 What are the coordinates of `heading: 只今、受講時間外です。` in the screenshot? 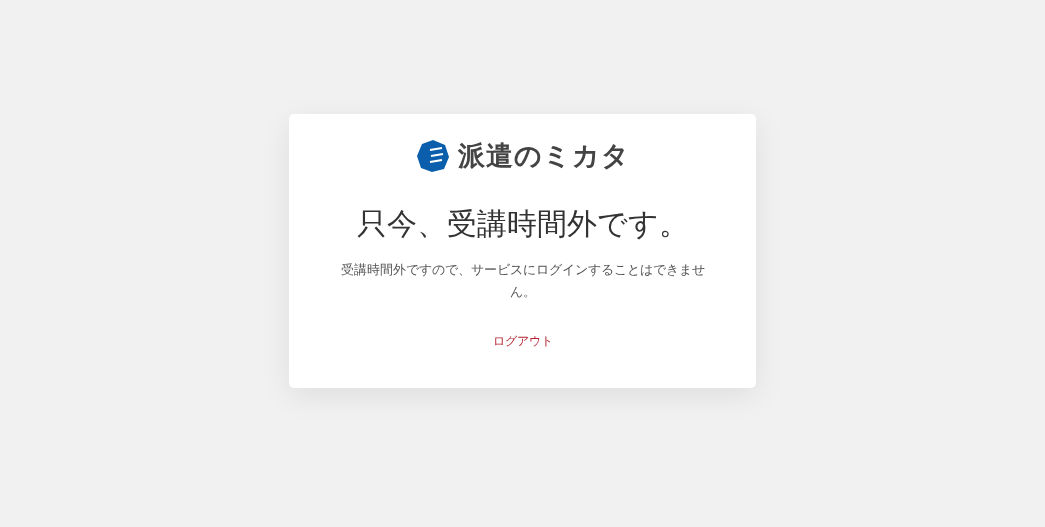 It's located at (522, 224).